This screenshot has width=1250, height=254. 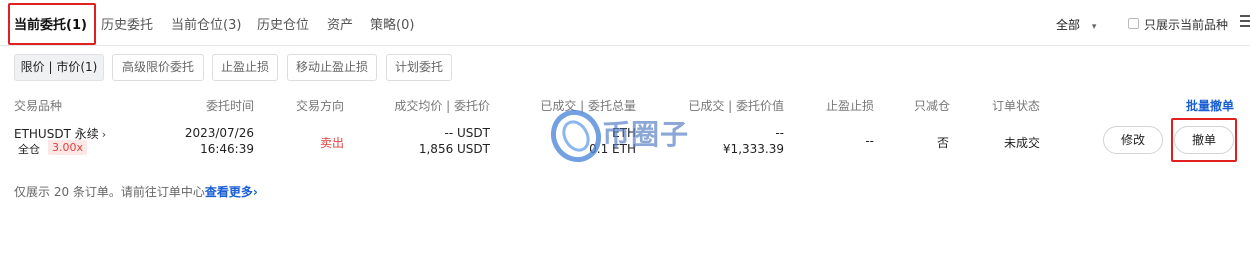 I want to click on view-more-link: 查看更多›, so click(x=231, y=192).